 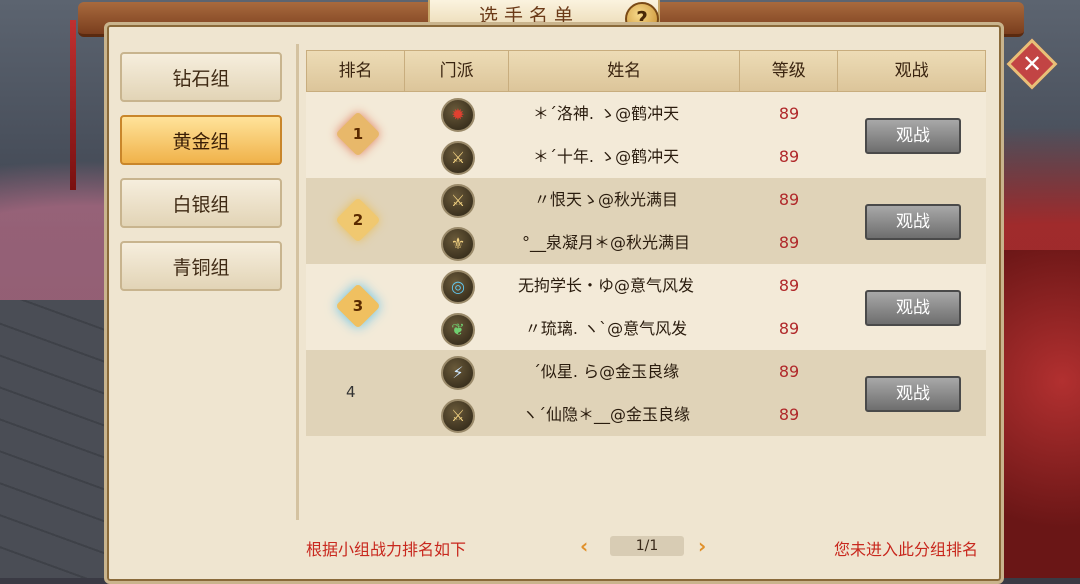 What do you see at coordinates (356, 71) in the screenshot?
I see `col-rank: 排名` at bounding box center [356, 71].